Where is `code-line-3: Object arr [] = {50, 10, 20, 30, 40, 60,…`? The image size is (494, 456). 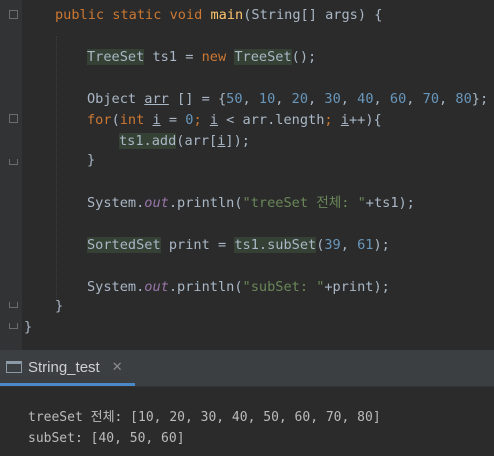 code-line-3: Object arr [] = {50, 10, 20, 30, 40, 60,… is located at coordinates (287, 99).